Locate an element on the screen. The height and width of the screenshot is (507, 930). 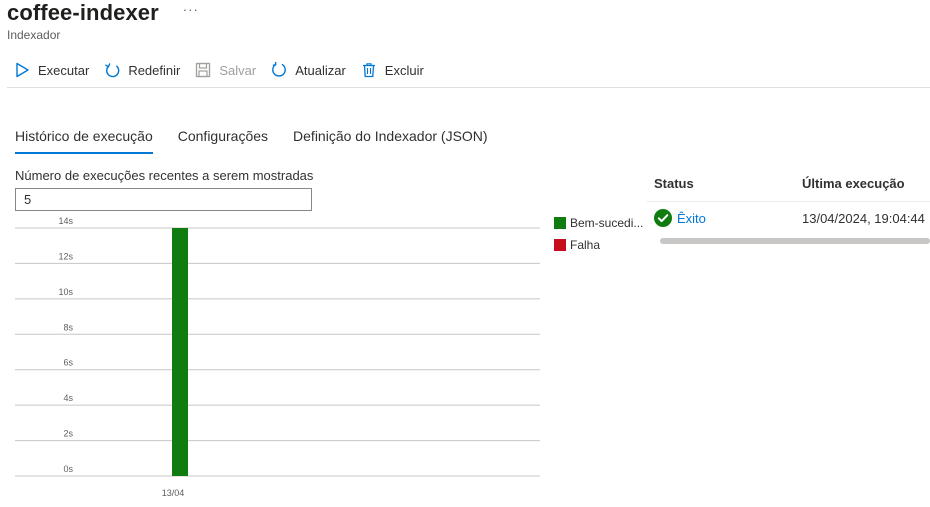
y-tick-label: 4s is located at coordinates (68, 398).